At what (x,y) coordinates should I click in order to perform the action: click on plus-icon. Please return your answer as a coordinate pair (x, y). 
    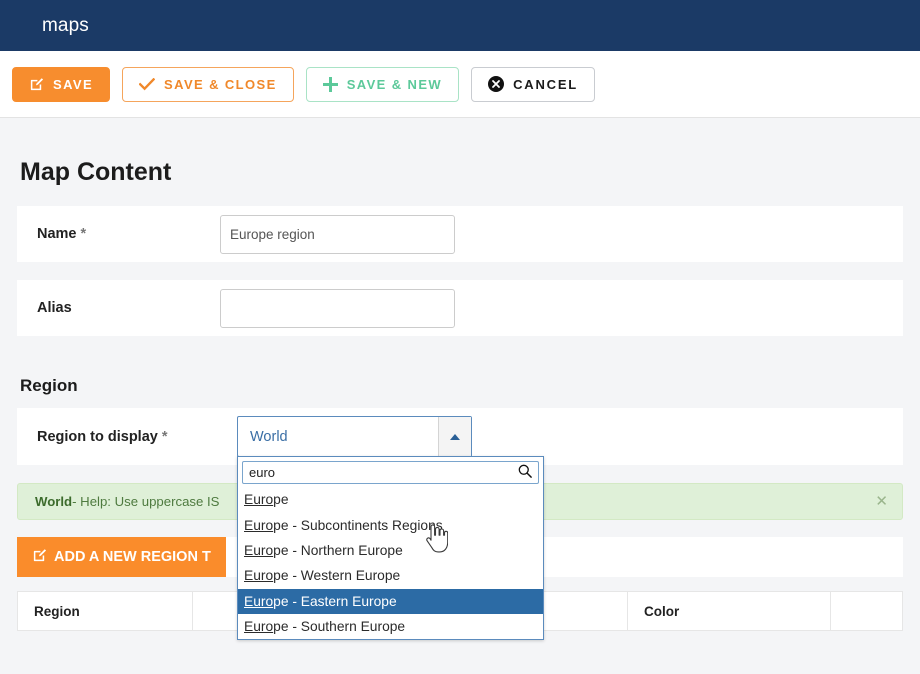
    Looking at the image, I should click on (330, 84).